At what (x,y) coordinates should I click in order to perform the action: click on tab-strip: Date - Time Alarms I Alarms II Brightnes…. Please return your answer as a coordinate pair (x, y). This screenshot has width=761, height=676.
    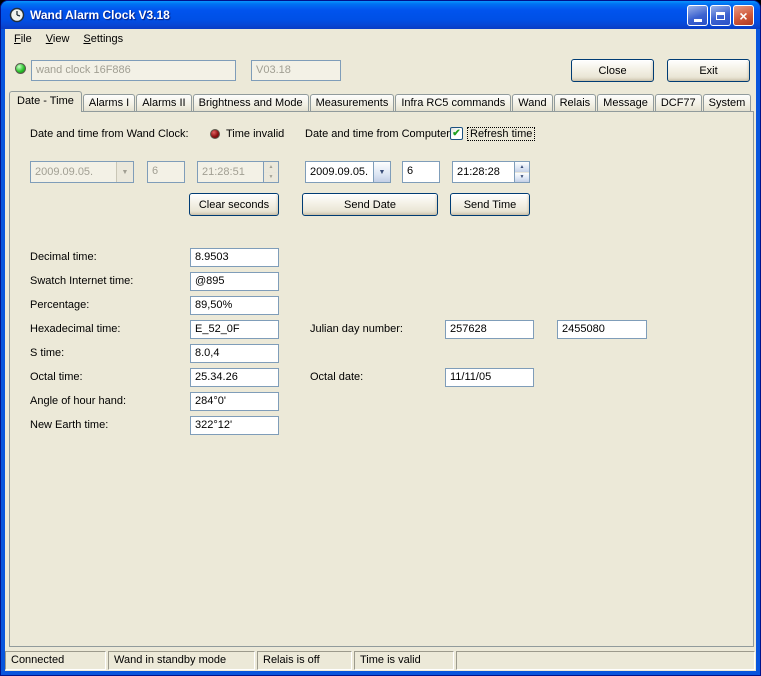
    Looking at the image, I should click on (380, 101).